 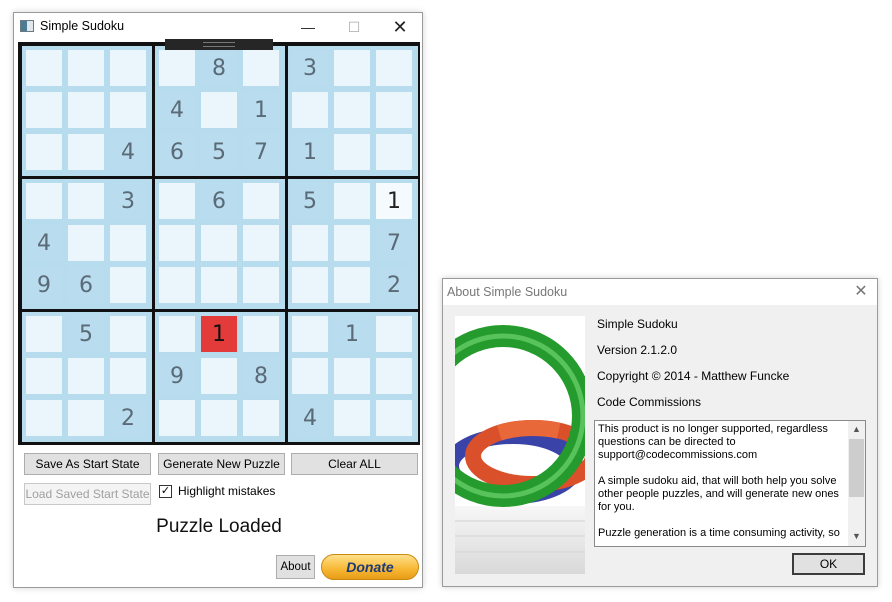 I want to click on highlight-mistakes-checkbox: ✓, so click(x=165, y=491).